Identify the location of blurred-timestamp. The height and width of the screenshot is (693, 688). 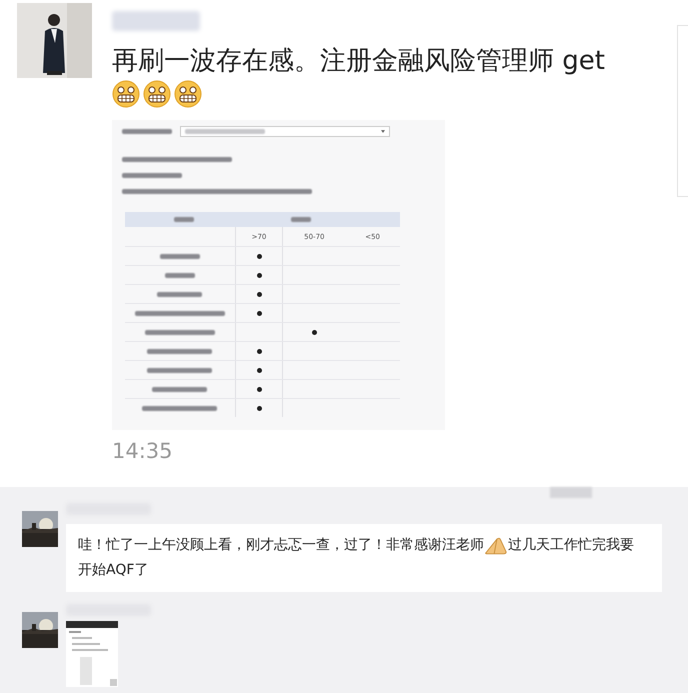
(571, 492).